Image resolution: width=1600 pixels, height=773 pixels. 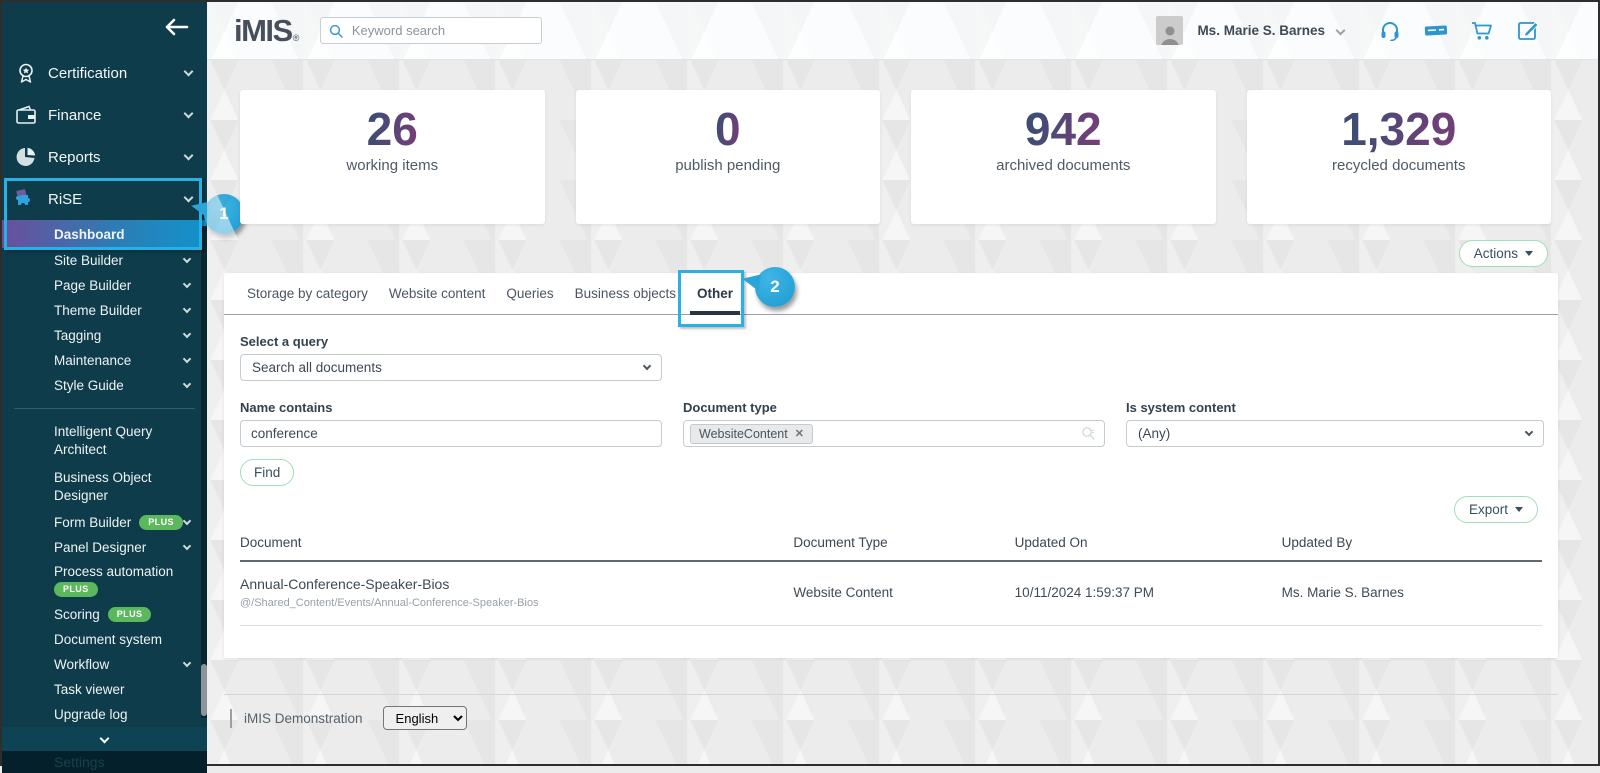 I want to click on wallet-icon, so click(x=25, y=115).